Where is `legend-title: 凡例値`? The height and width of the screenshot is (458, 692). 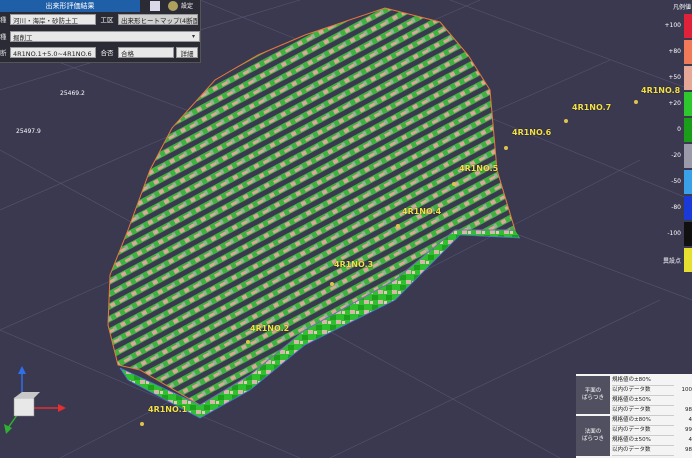 legend-title: 凡例値 is located at coordinates (681, 7).